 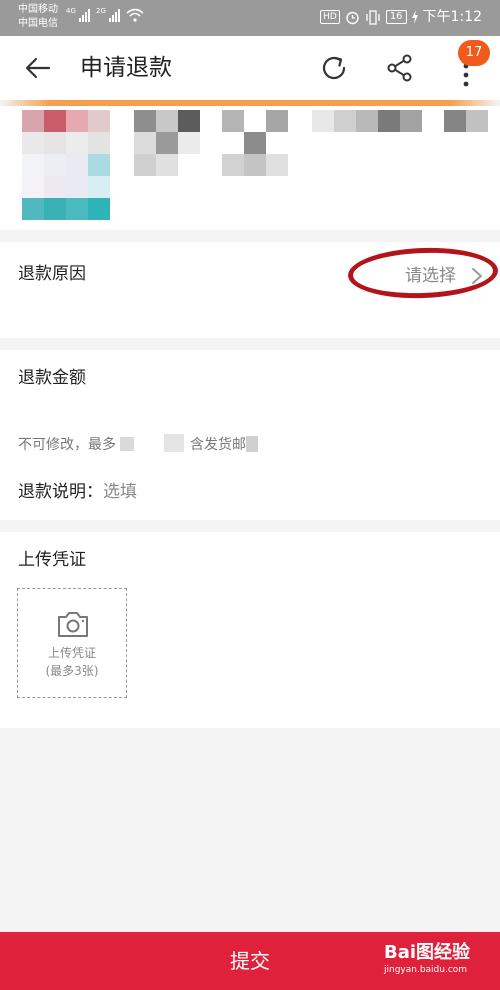 I want to click on back-arrow-icon, so click(x=38, y=68).